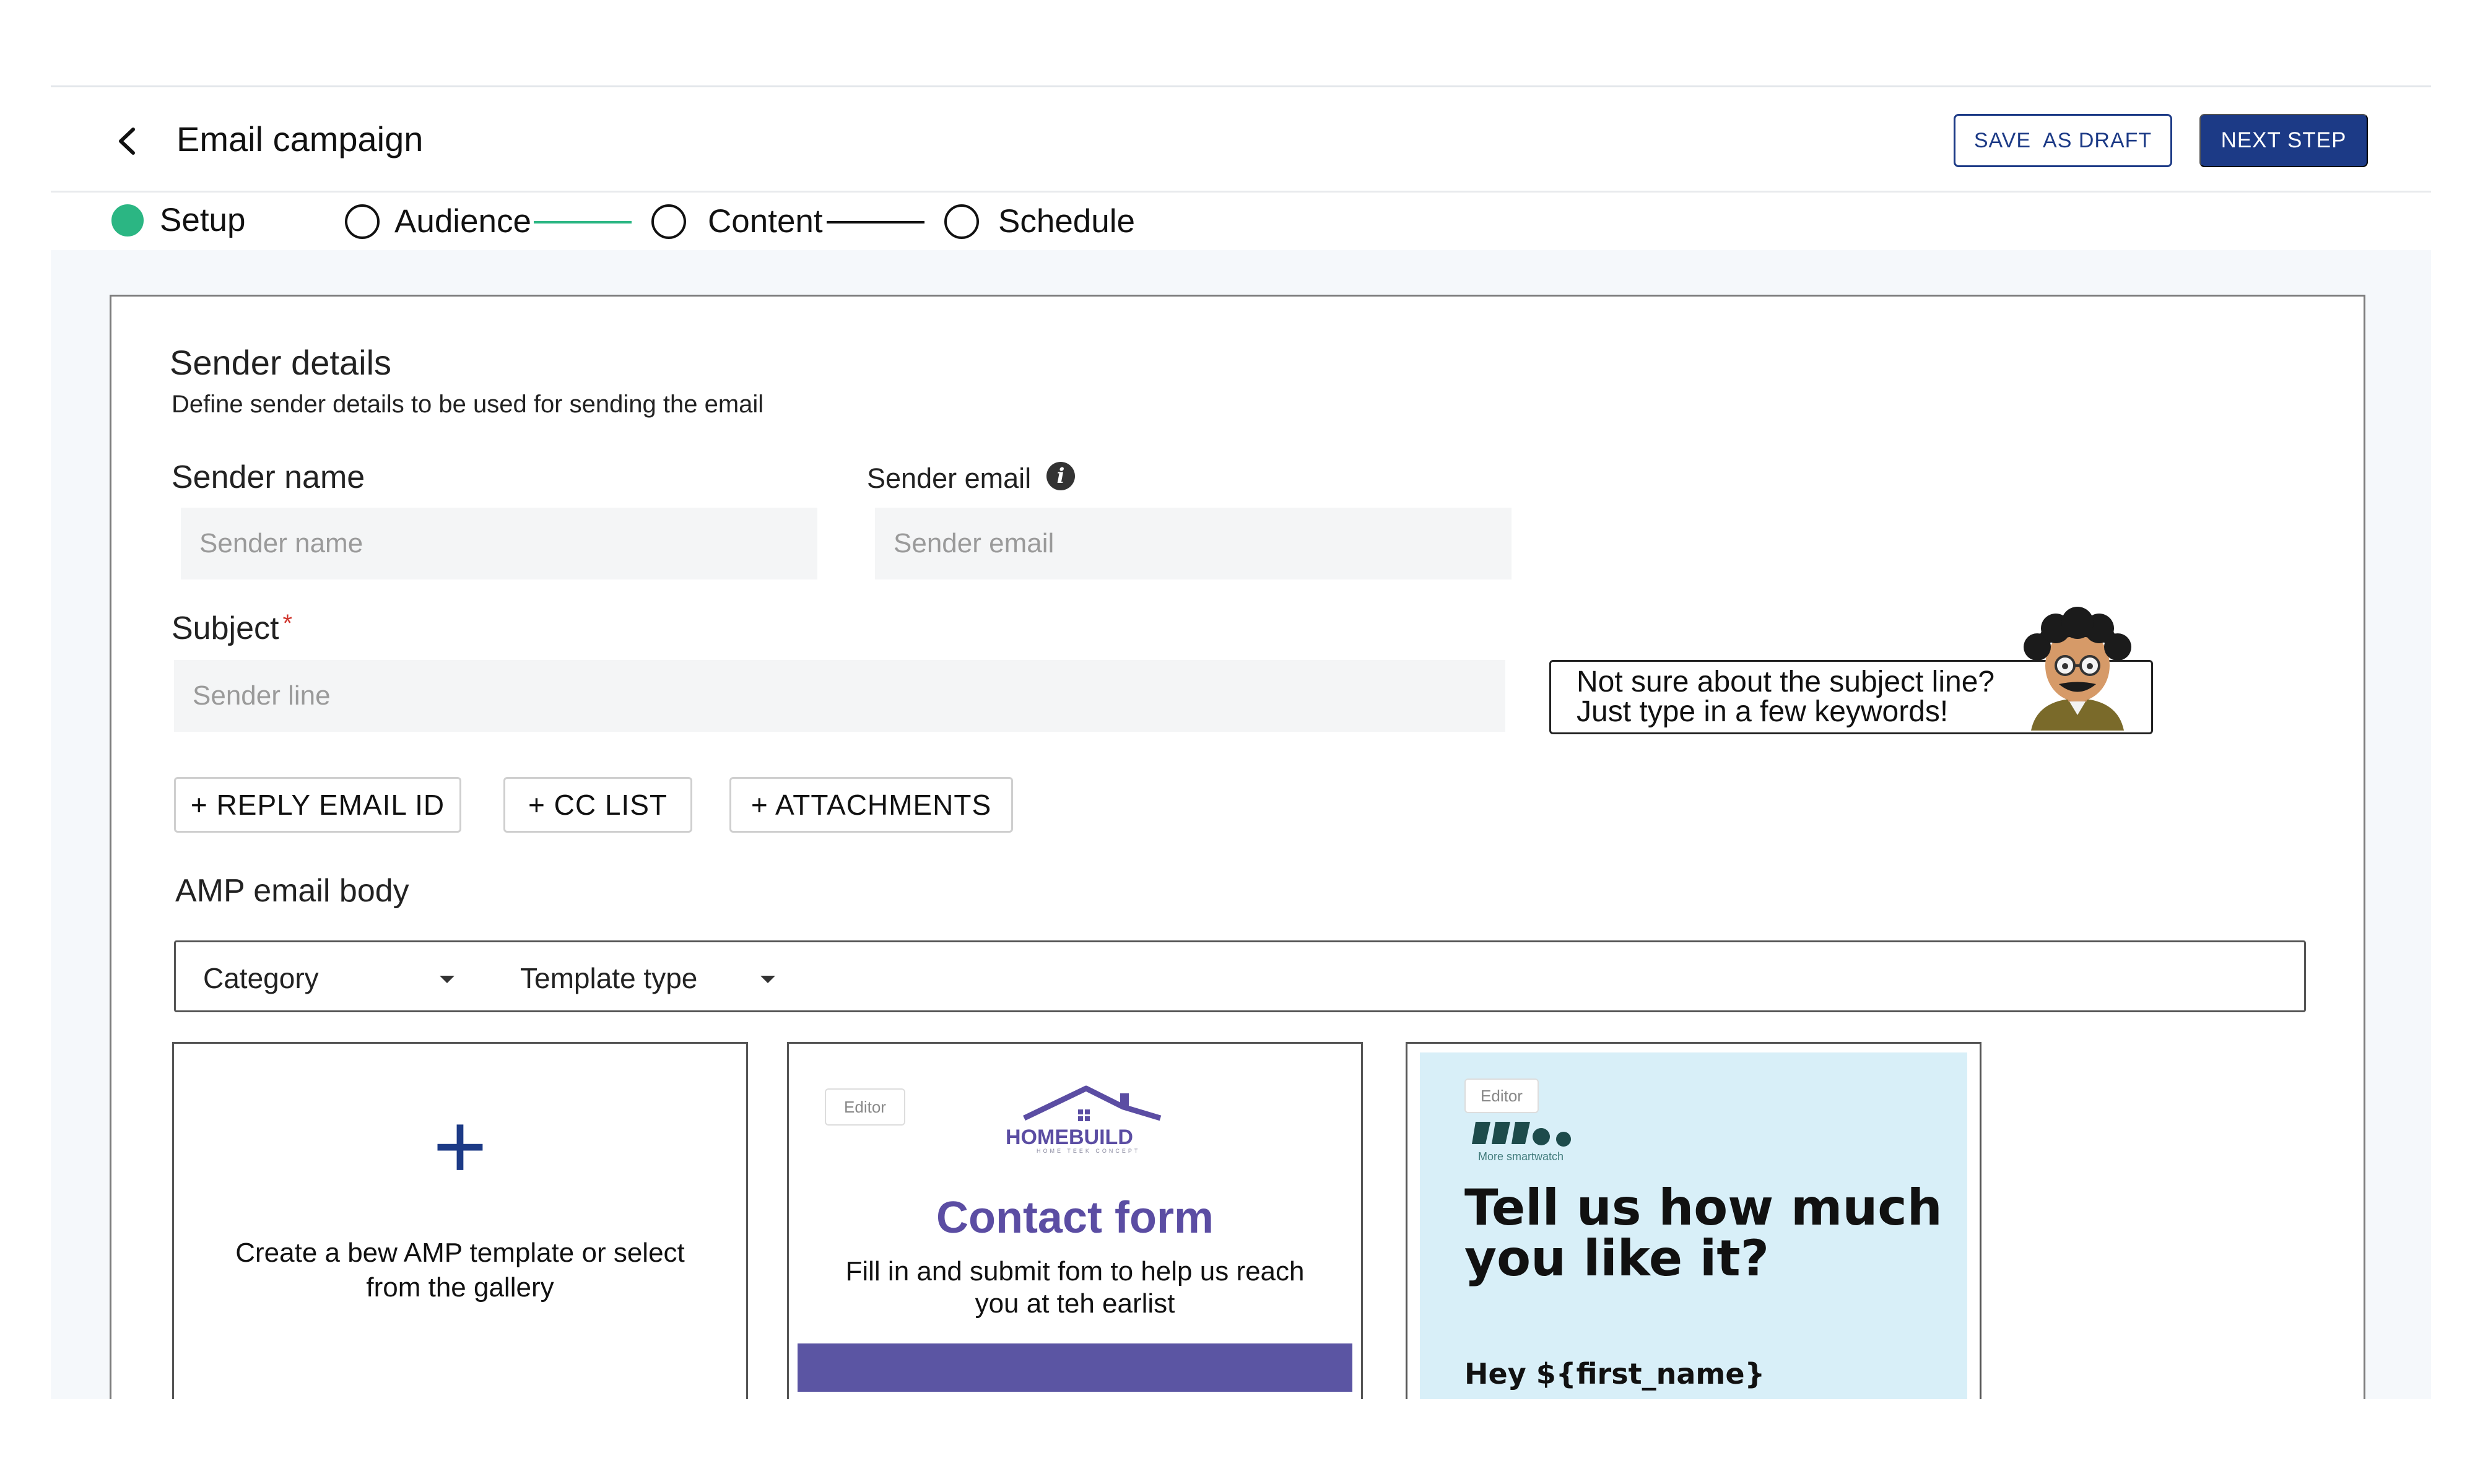 The width and height of the screenshot is (2475, 1484). What do you see at coordinates (462, 221) in the screenshot?
I see `step-audience-label: Audience` at bounding box center [462, 221].